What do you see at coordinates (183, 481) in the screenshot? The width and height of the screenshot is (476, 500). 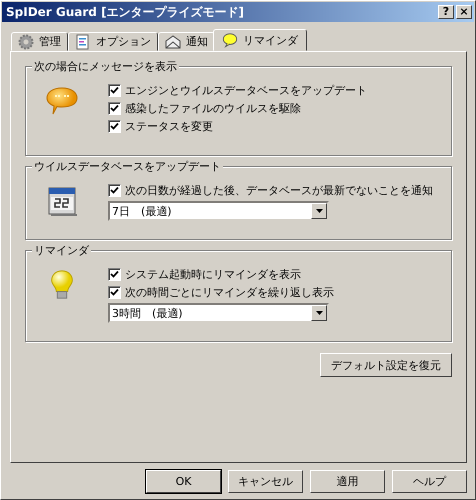 I see `dialog-button: OK` at bounding box center [183, 481].